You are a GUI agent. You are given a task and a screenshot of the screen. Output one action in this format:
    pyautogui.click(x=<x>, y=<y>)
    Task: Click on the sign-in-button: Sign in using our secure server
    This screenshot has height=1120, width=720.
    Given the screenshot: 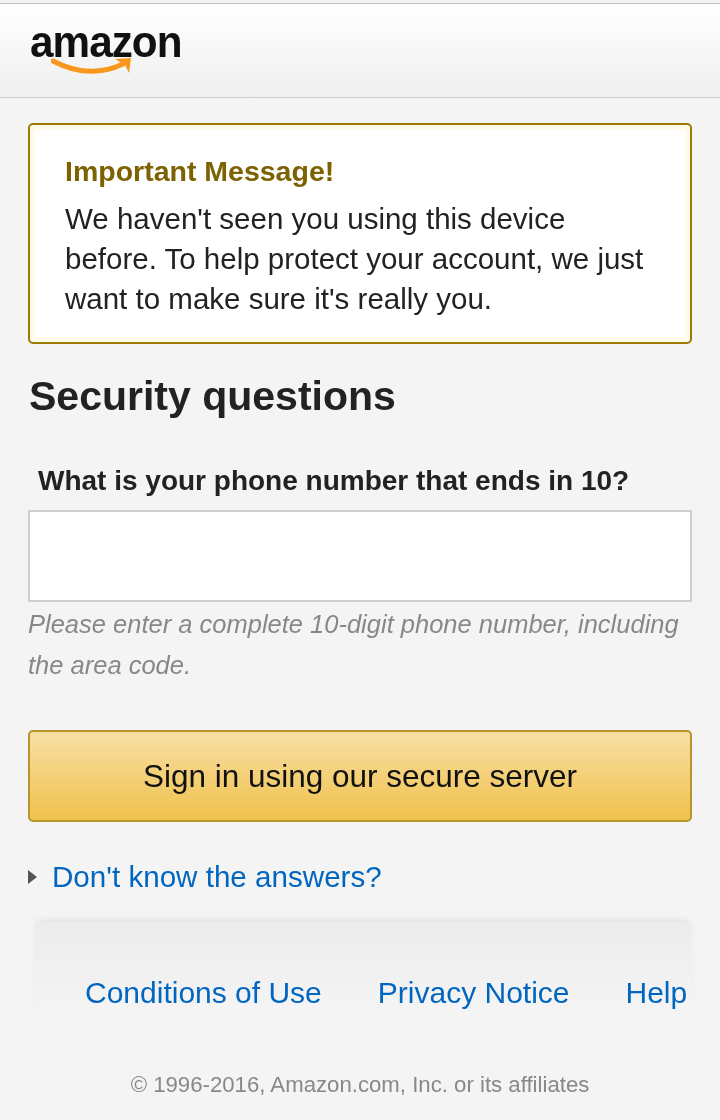 What is the action you would take?
    pyautogui.click(x=360, y=776)
    